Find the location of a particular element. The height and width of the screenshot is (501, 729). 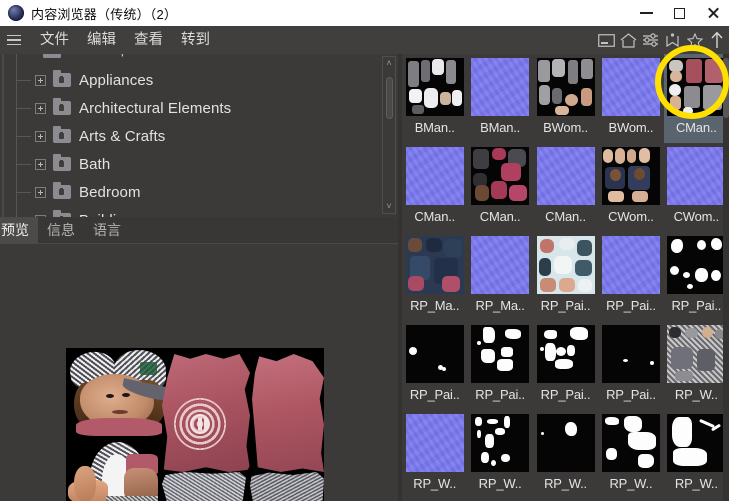

tree-item-bath: Bath is located at coordinates (196, 164).